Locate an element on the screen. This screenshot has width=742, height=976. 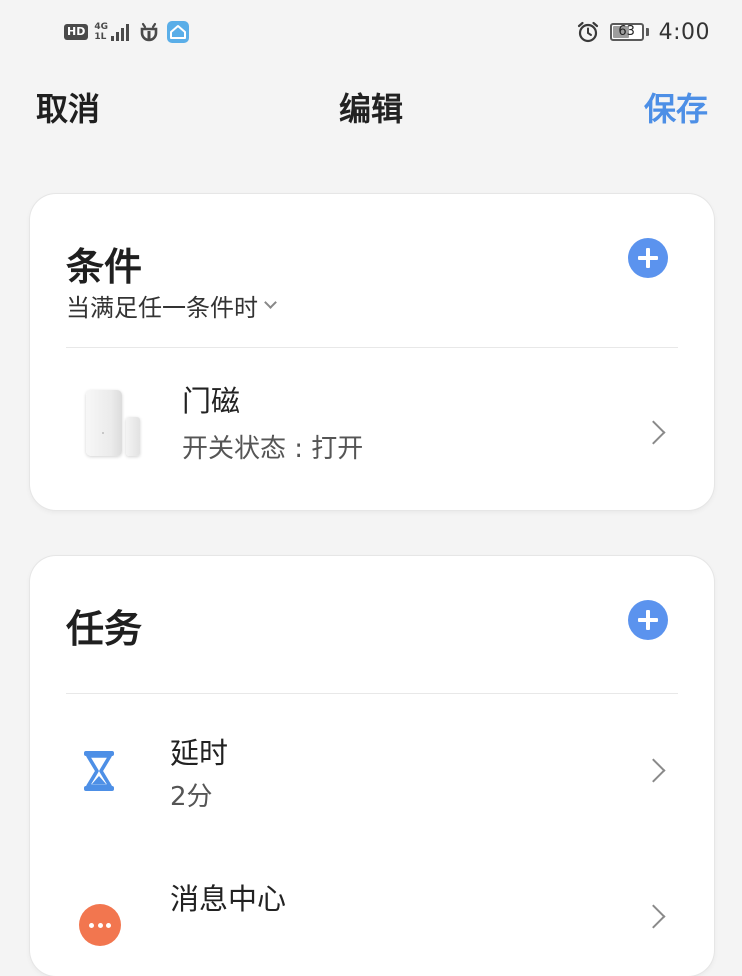
condition-match-label: 当满足任一条件时 is located at coordinates (162, 308).